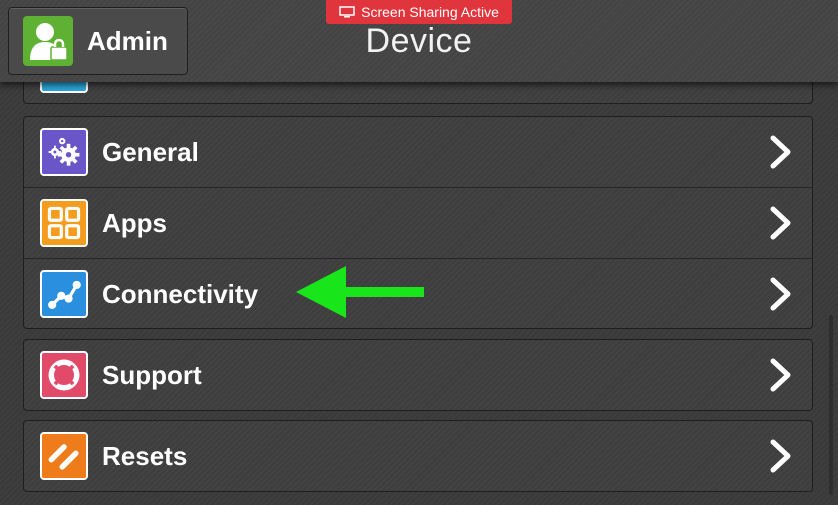 The height and width of the screenshot is (505, 838). Describe the element at coordinates (831, 405) in the screenshot. I see `scrollbar` at that location.